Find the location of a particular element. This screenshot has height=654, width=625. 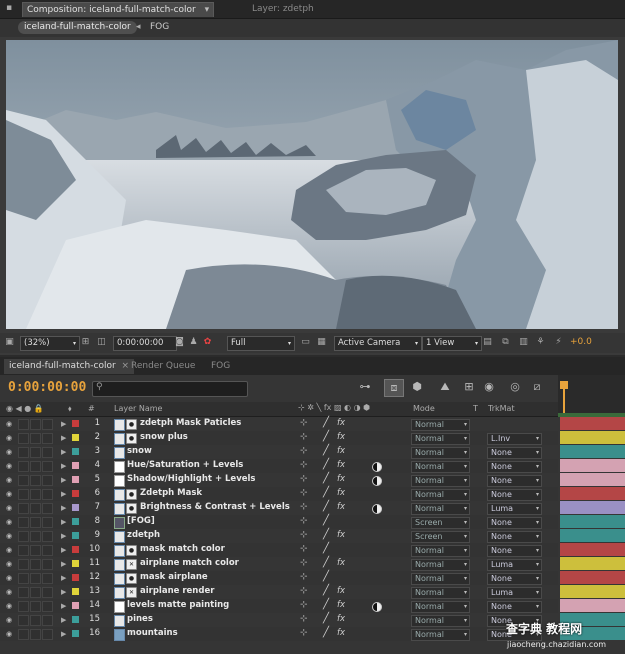

resolution-dropdown: Full ▾ is located at coordinates (261, 343).